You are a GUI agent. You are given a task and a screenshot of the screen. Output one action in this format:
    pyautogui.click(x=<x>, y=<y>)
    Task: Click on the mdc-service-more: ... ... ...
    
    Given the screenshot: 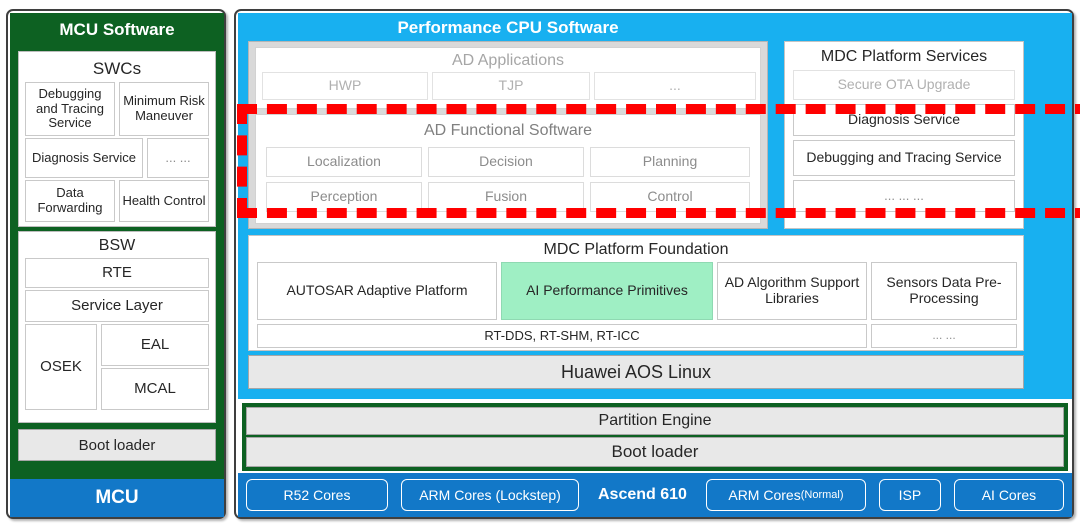 What is the action you would take?
    pyautogui.click(x=904, y=196)
    